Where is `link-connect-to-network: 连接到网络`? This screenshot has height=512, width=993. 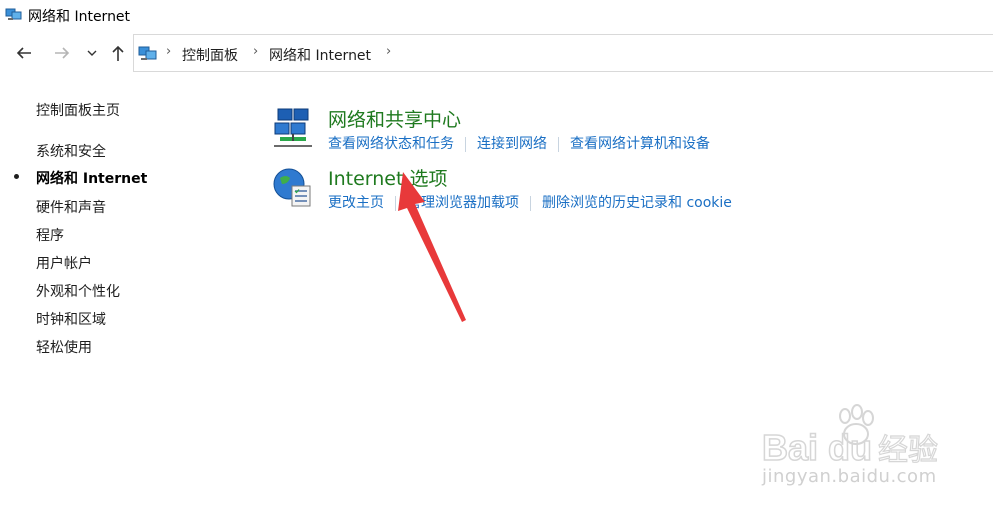 link-connect-to-network: 连接到网络 is located at coordinates (512, 143).